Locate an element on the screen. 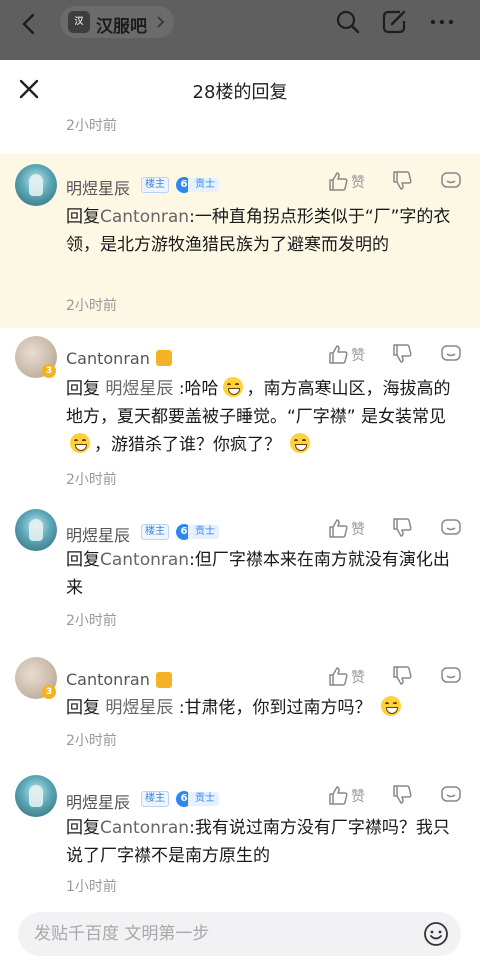 This screenshot has width=480, height=971. reply-input-bar is located at coordinates (240, 935).